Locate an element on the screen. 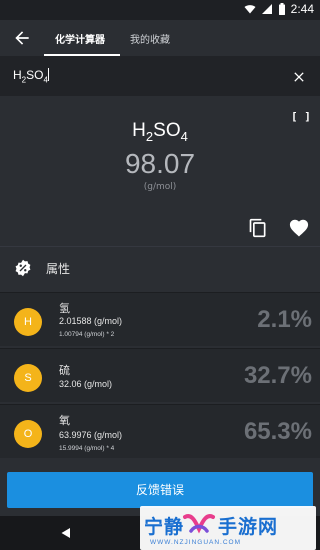 The width and height of the screenshot is (320, 550). element-percent: 65.3% is located at coordinates (277, 431).